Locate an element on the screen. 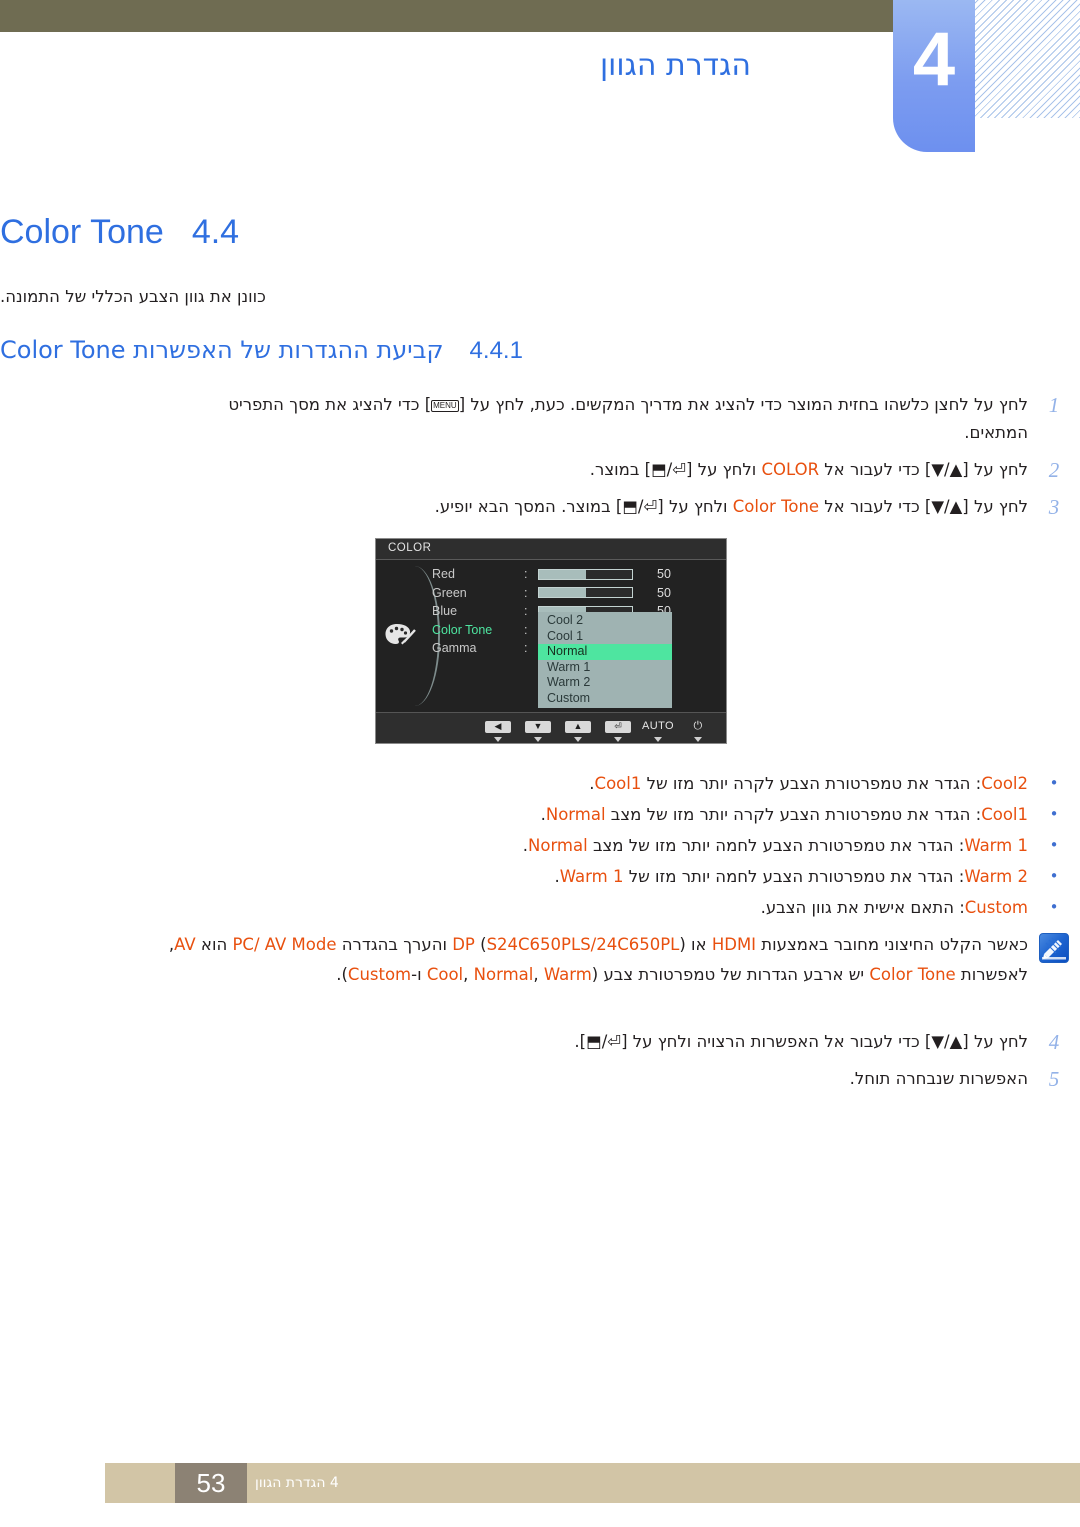 This screenshot has height=1527, width=1080. osd-guide-button-glyph: ▲ is located at coordinates (578, 727).